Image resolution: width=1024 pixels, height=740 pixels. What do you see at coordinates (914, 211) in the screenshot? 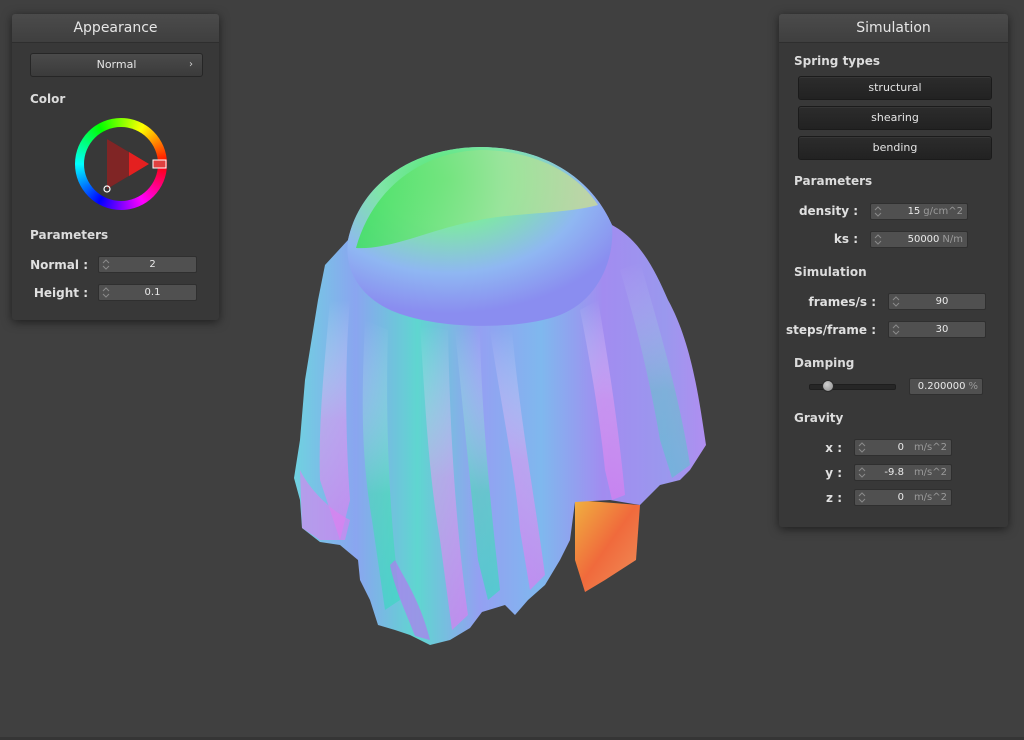
I see `density-value: 15` at bounding box center [914, 211].